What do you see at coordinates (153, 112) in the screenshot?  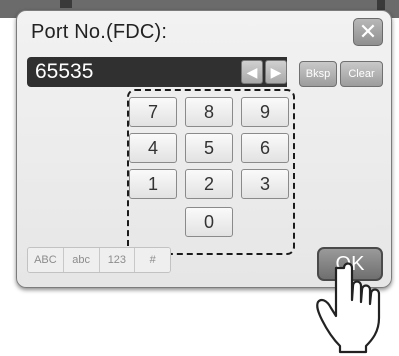 I see `key-7: 7` at bounding box center [153, 112].